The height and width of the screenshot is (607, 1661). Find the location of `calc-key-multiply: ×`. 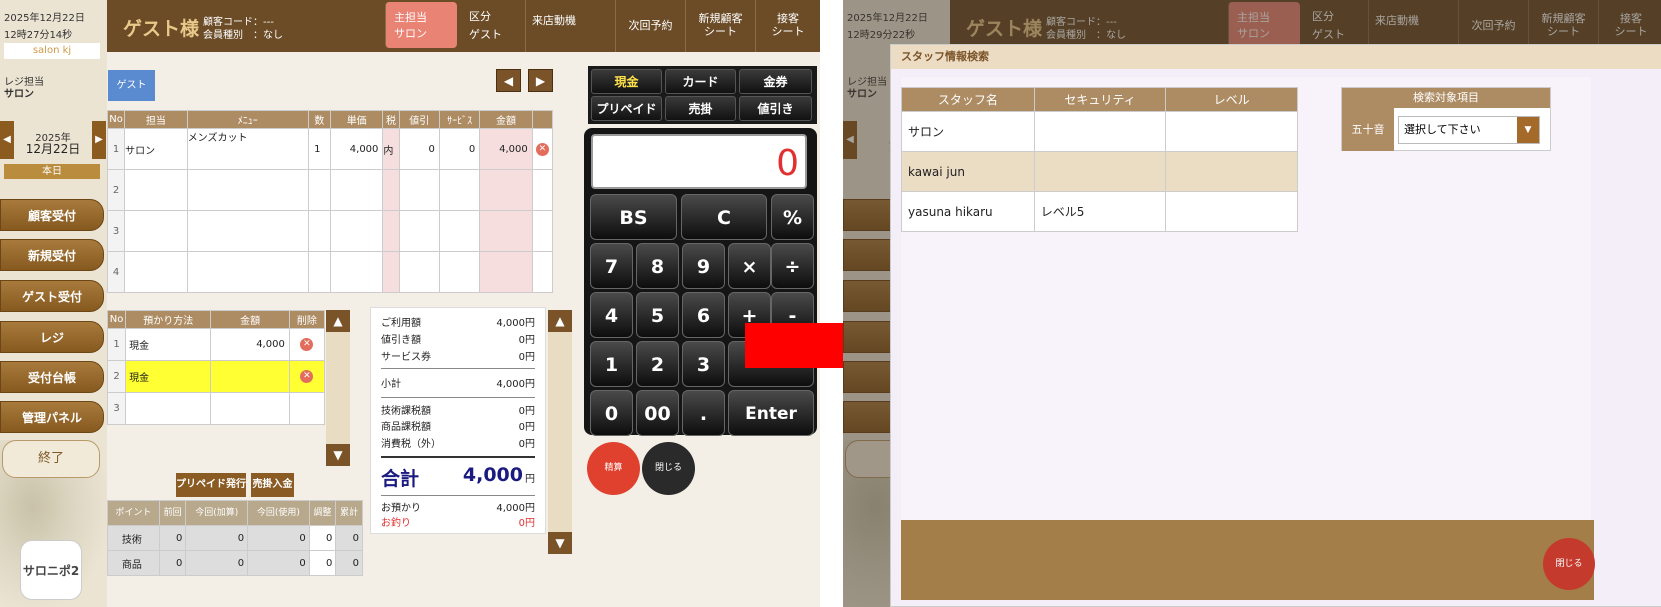

calc-key-multiply: × is located at coordinates (749, 266).